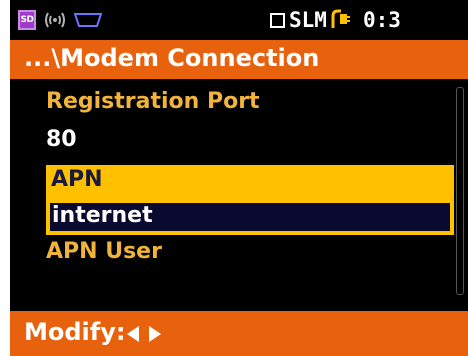 The width and height of the screenshot is (468, 356). I want to click on arrow-left-icon, so click(133, 334).